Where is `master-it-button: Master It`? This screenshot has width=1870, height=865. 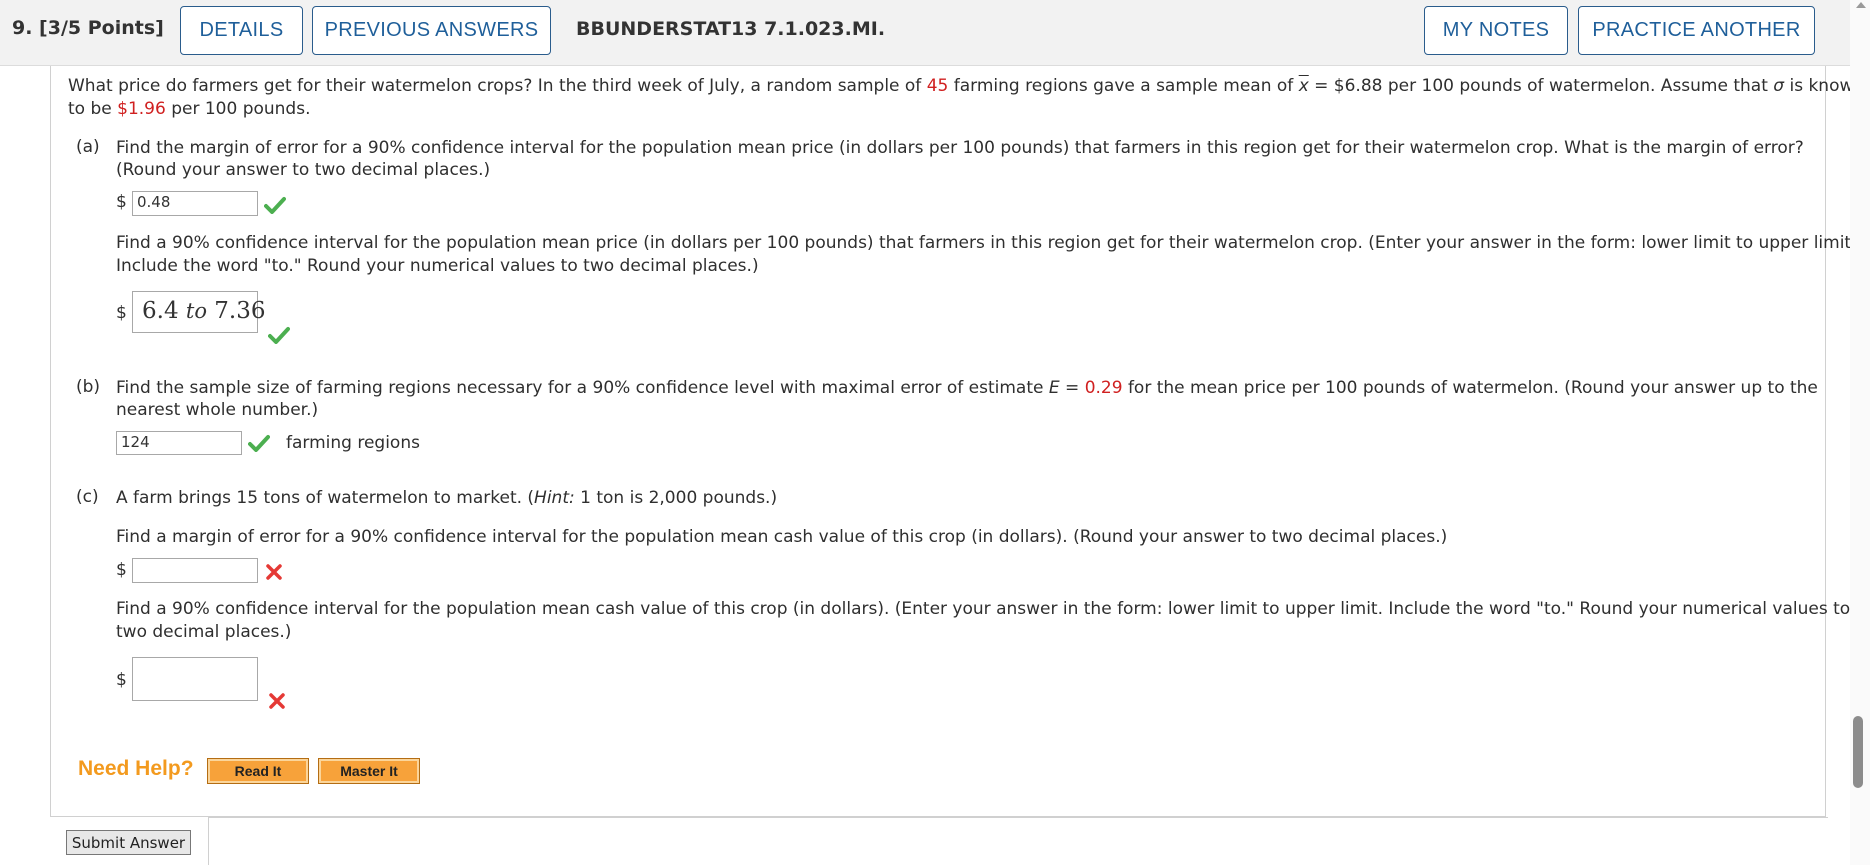 master-it-button: Master It is located at coordinates (369, 771).